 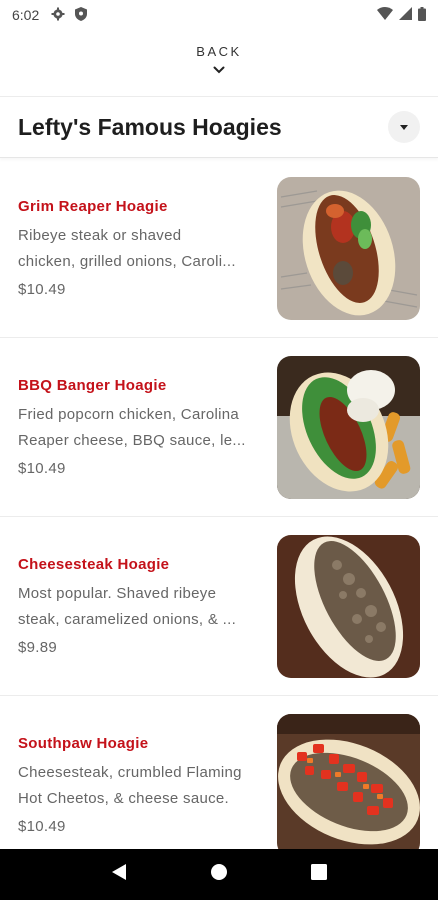 I want to click on caret-down-icon, so click(x=404, y=127).